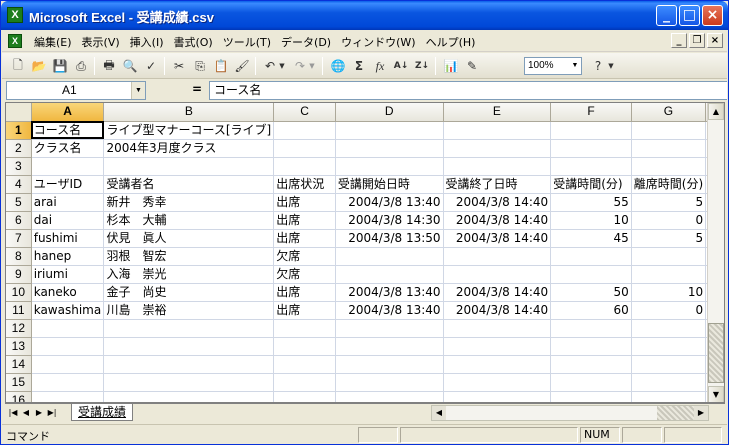 The image size is (729, 445). I want to click on grid-cell: 50, so click(591, 292).